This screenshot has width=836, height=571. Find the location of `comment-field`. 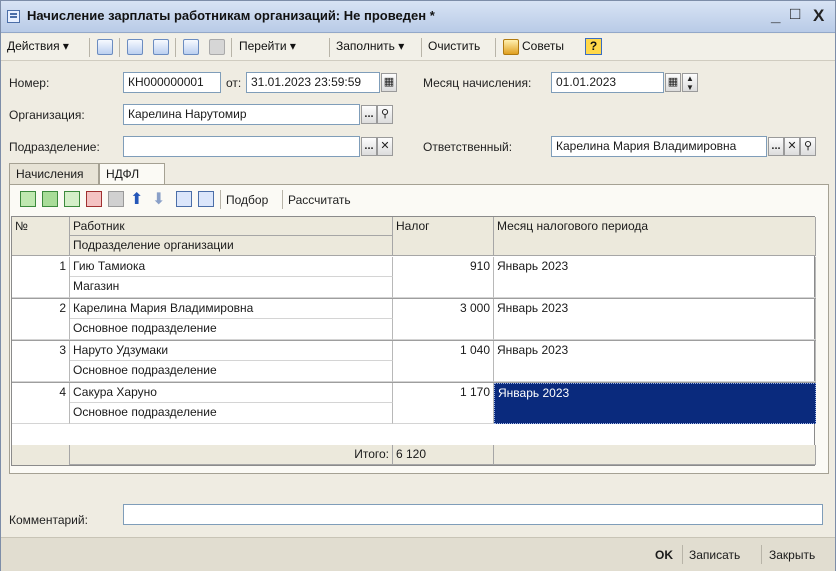

comment-field is located at coordinates (473, 514).